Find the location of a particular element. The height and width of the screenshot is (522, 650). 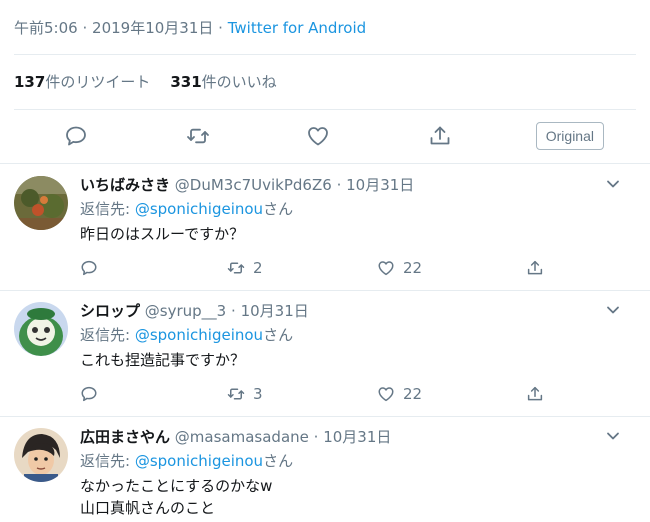

display-name: シロップ is located at coordinates (110, 311).